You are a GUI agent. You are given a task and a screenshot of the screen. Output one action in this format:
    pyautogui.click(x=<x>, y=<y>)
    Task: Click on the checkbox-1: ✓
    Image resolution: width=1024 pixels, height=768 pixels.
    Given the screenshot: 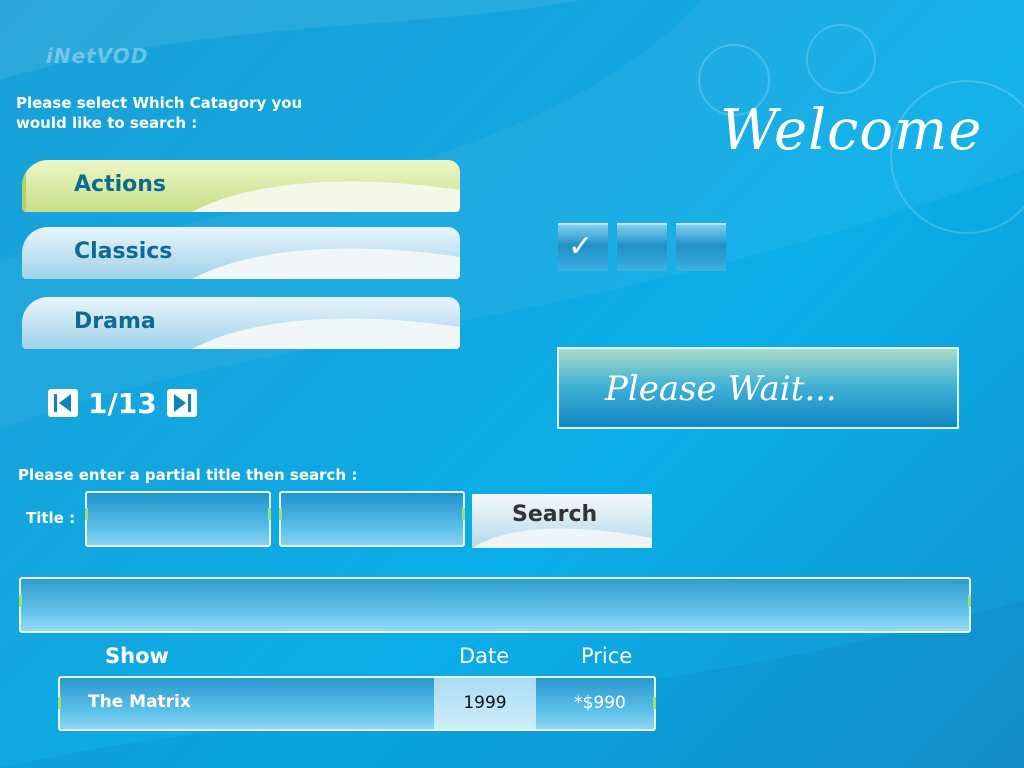 What is the action you would take?
    pyautogui.click(x=583, y=247)
    